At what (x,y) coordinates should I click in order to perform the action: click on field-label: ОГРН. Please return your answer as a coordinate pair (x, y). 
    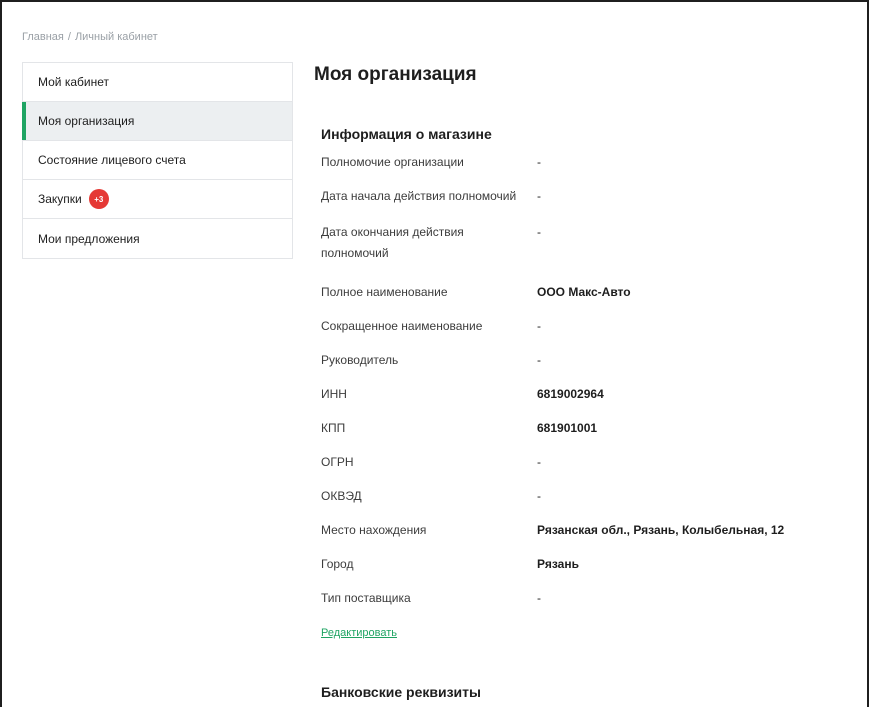
    Looking at the image, I should click on (337, 462).